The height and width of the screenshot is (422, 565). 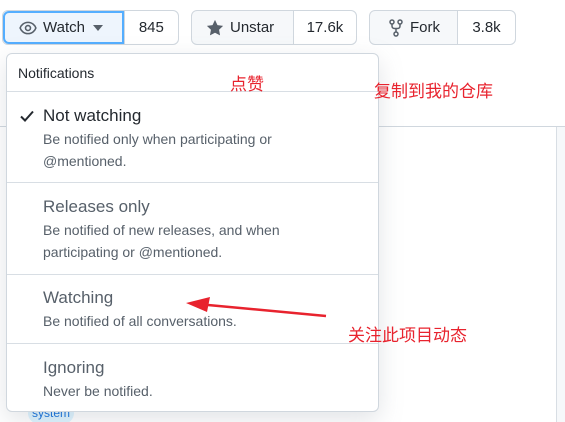 What do you see at coordinates (256, 307) in the screenshot?
I see `annotation-arrow-icon` at bounding box center [256, 307].